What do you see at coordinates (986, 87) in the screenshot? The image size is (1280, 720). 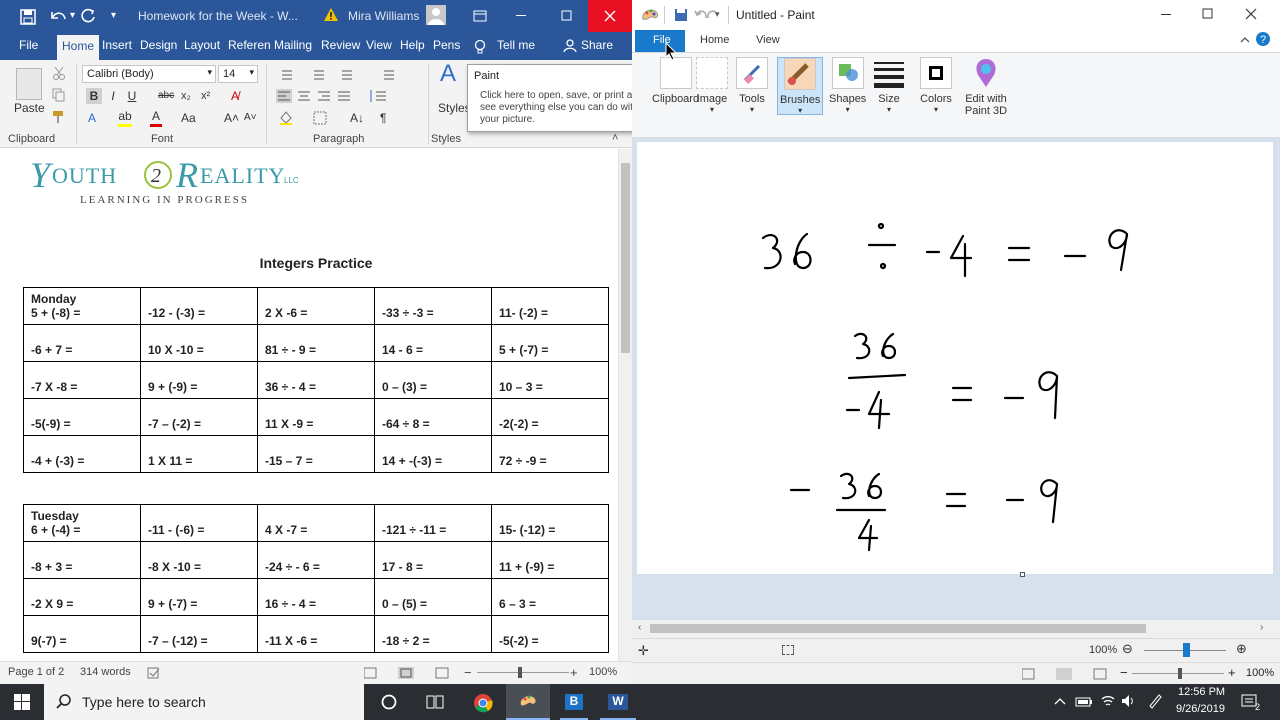 I see `edit-with-paint3d-button: Edit with Paint 3D` at bounding box center [986, 87].